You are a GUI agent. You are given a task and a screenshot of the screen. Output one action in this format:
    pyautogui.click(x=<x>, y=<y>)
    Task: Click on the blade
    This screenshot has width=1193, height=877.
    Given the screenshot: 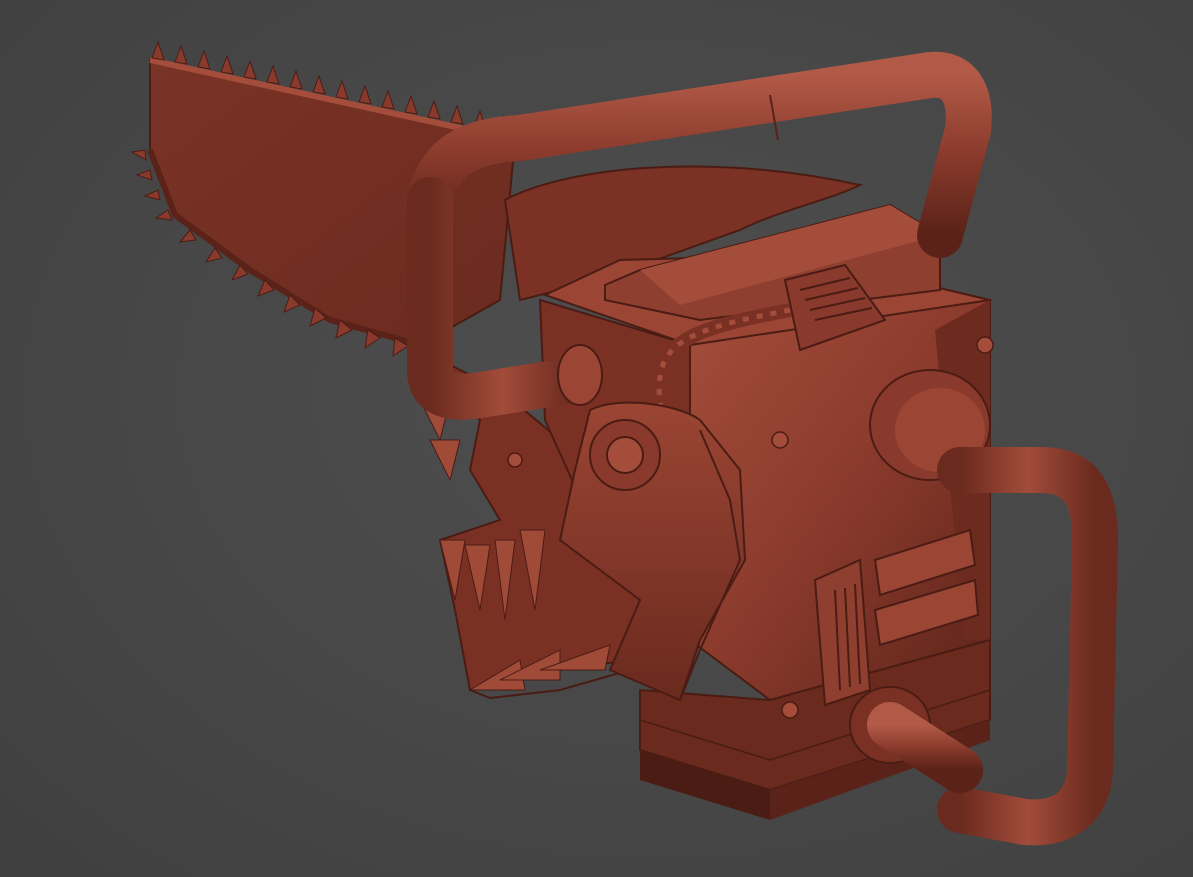 What is the action you would take?
    pyautogui.click(x=323, y=199)
    